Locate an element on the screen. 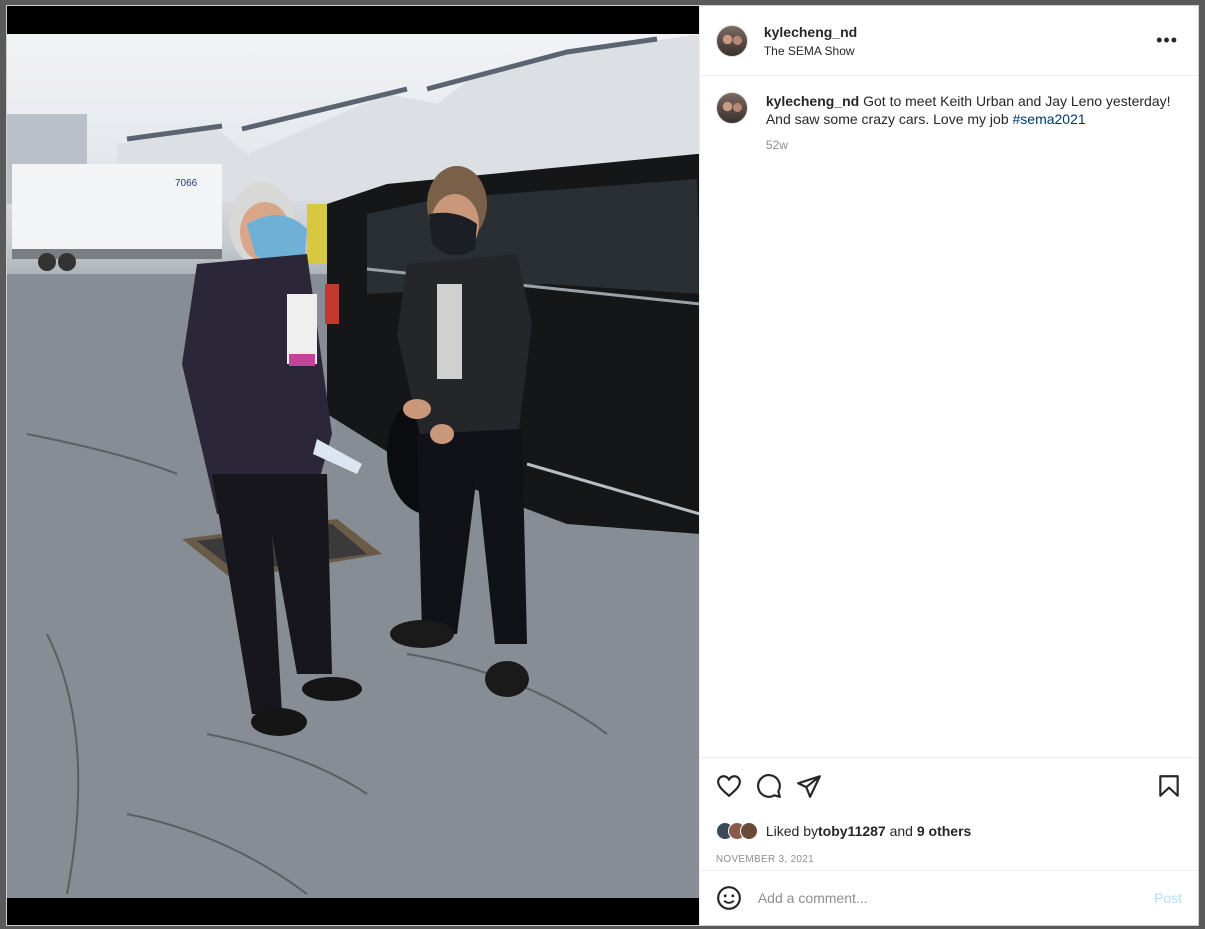  header-text: kylecheng_nd The SEMA Show is located at coordinates (958, 41).